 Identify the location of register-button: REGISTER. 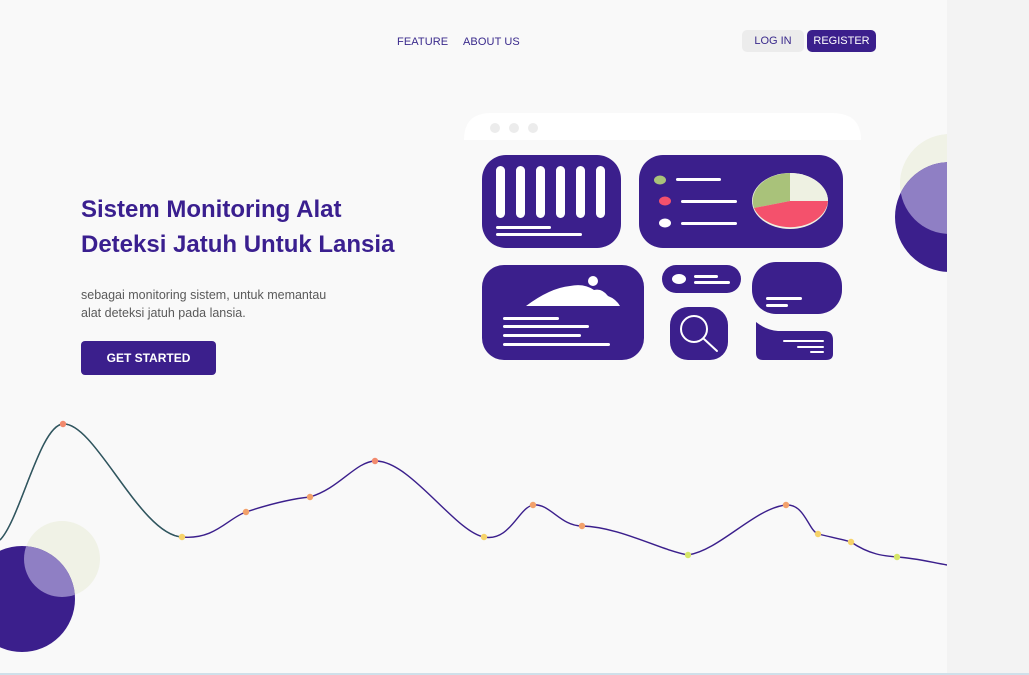
(841, 41).